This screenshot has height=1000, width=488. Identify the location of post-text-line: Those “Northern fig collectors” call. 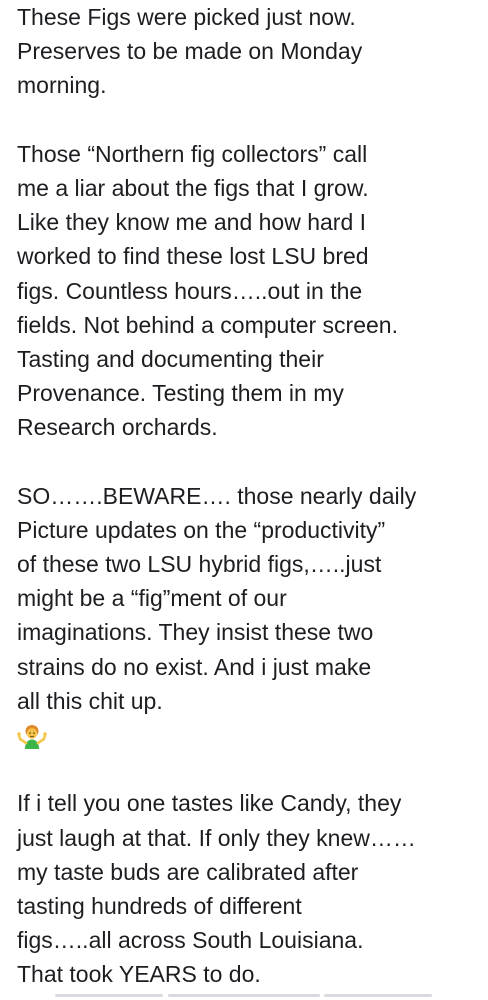
(192, 153).